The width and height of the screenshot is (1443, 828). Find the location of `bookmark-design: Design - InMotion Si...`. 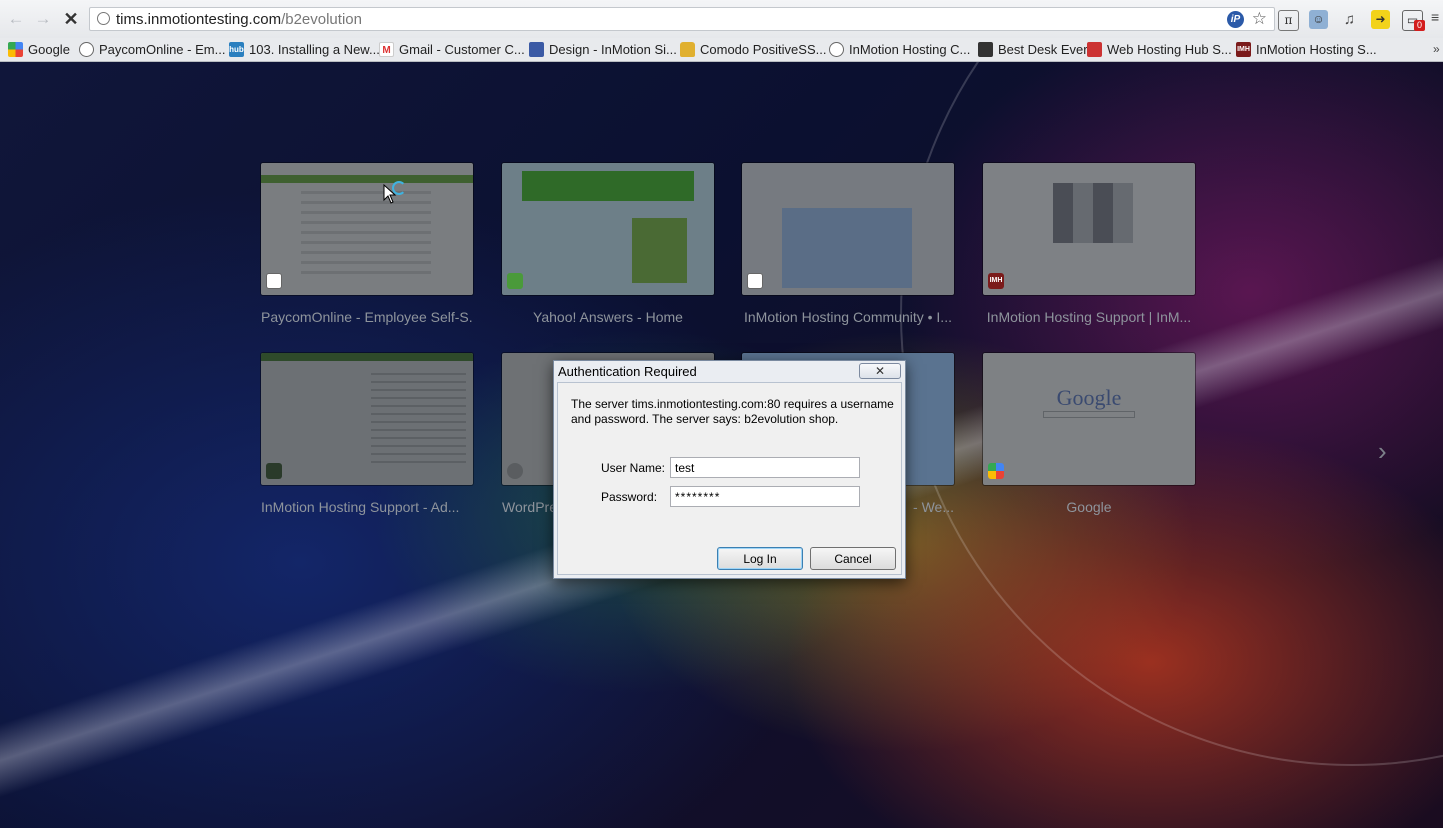

bookmark-design: Design - InMotion Si... is located at coordinates (603, 49).